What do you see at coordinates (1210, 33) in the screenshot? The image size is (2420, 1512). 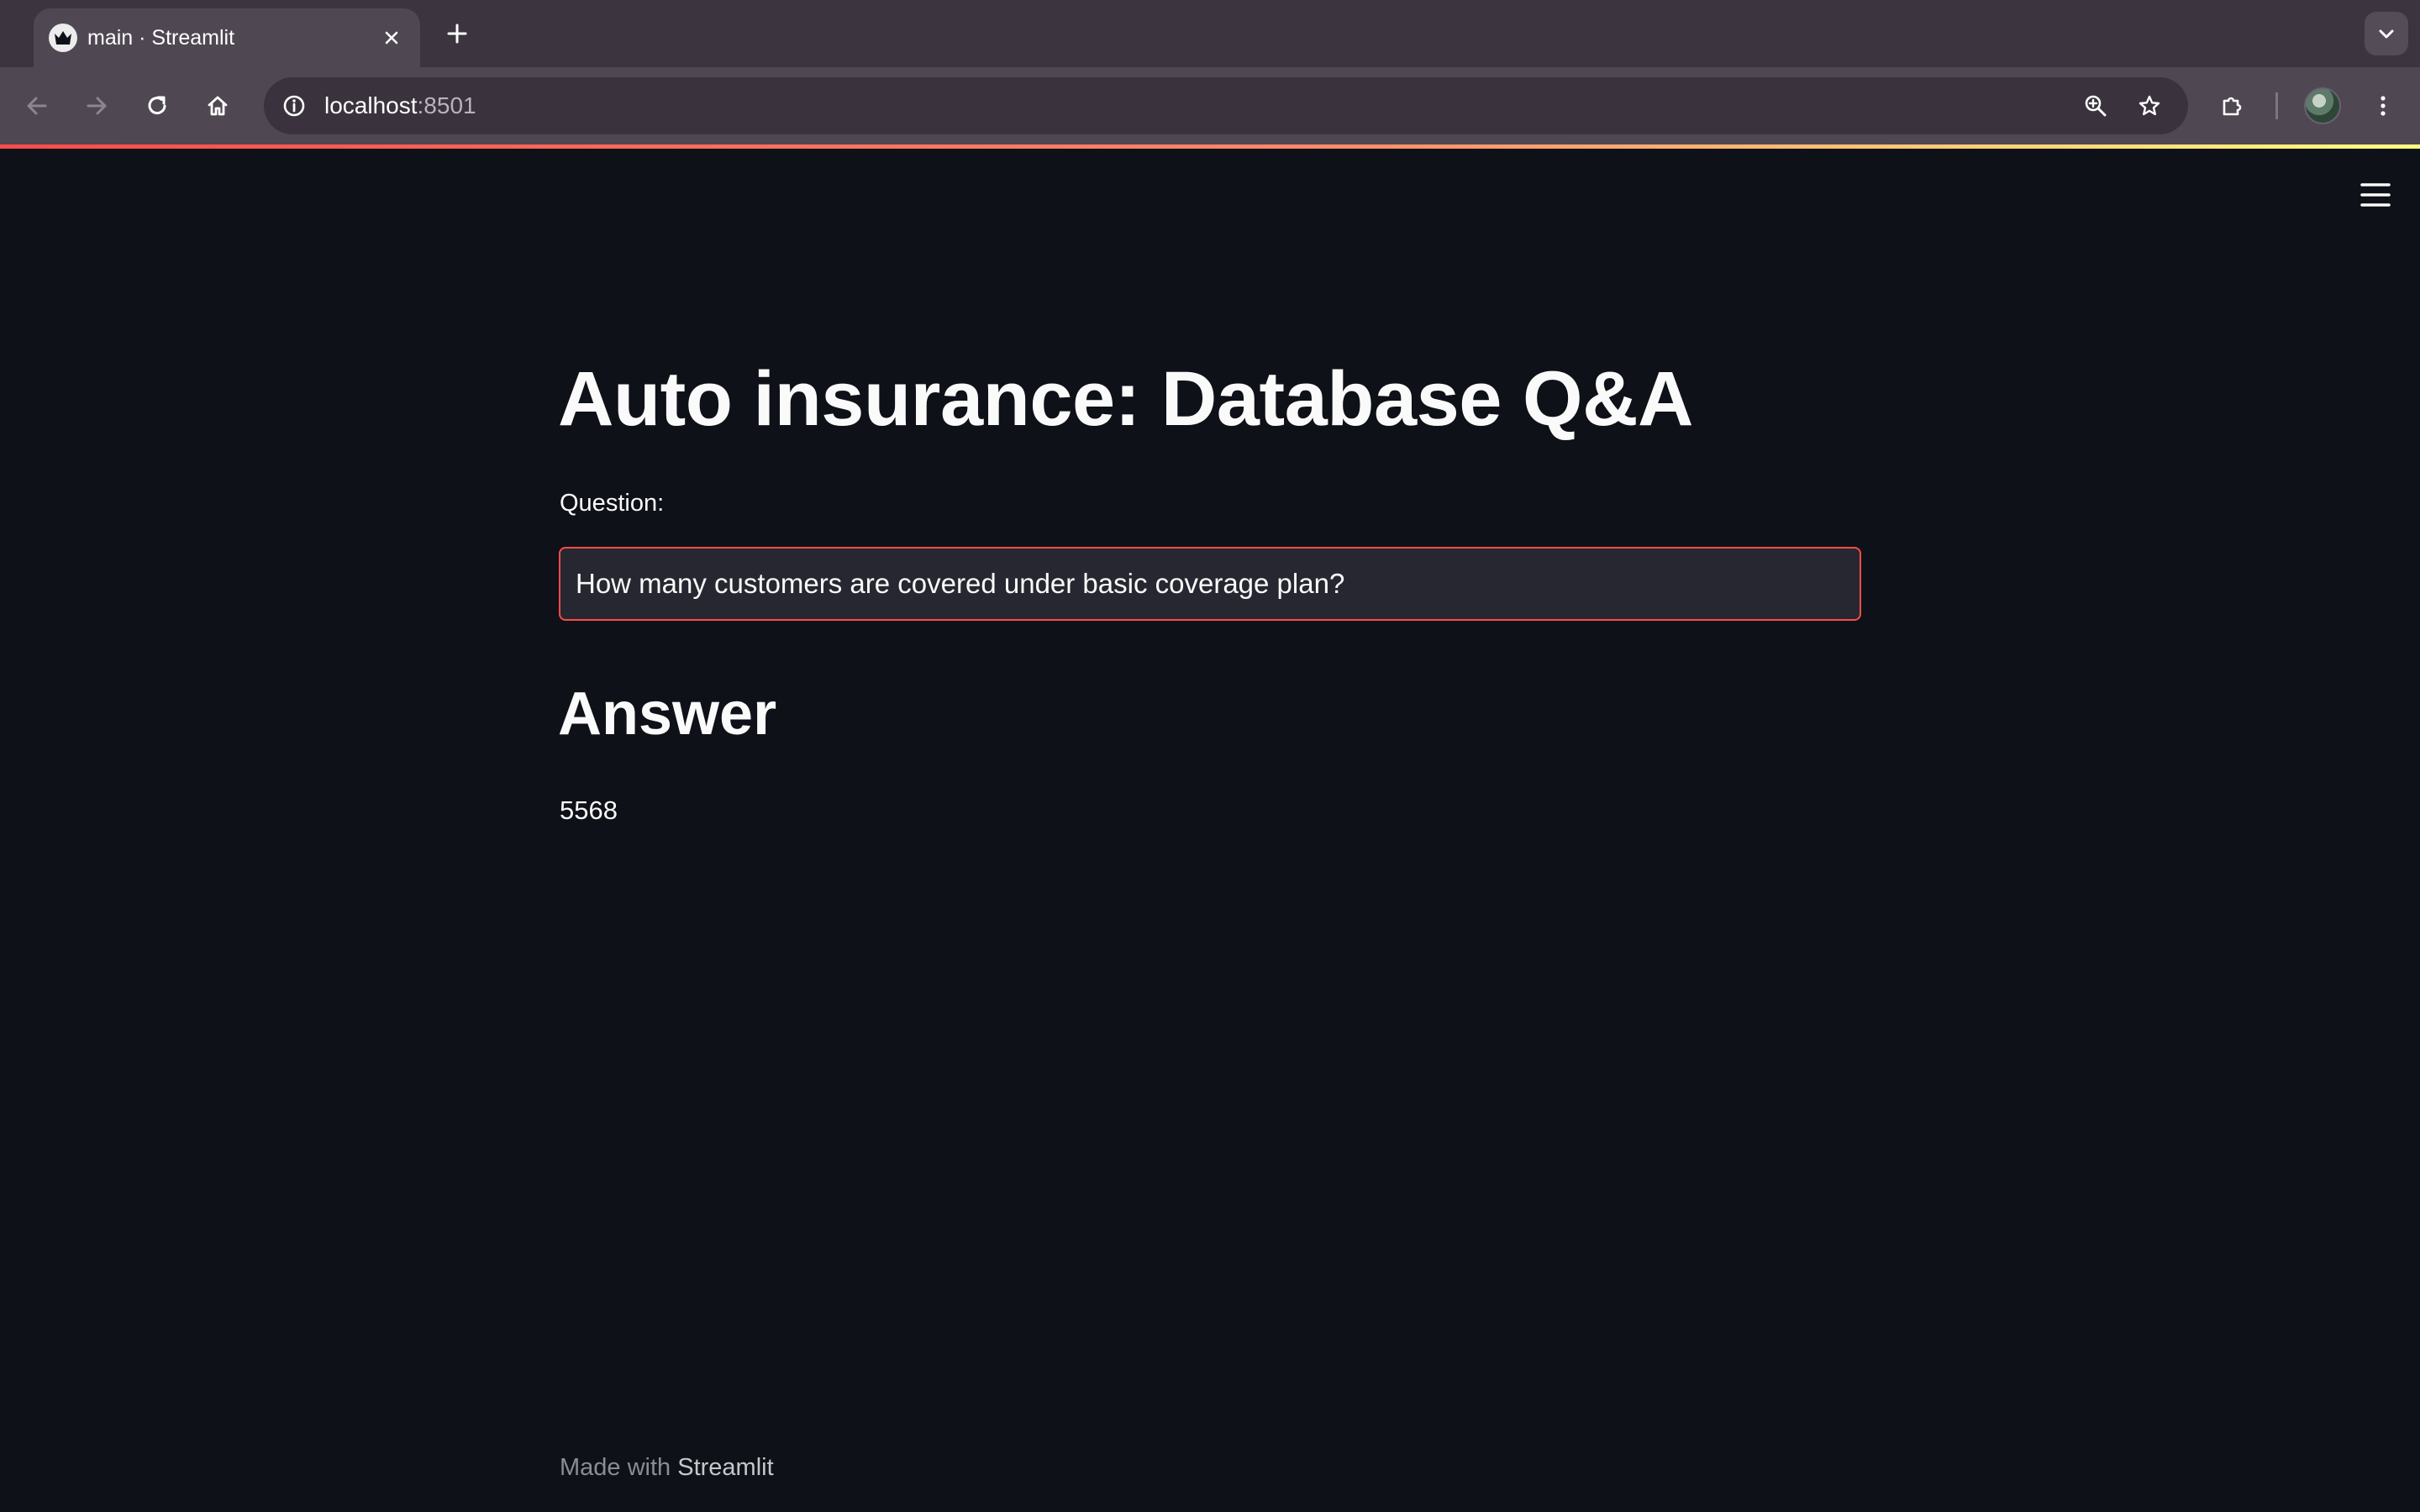 I see `browser-tab-bar: main · Streamlit` at bounding box center [1210, 33].